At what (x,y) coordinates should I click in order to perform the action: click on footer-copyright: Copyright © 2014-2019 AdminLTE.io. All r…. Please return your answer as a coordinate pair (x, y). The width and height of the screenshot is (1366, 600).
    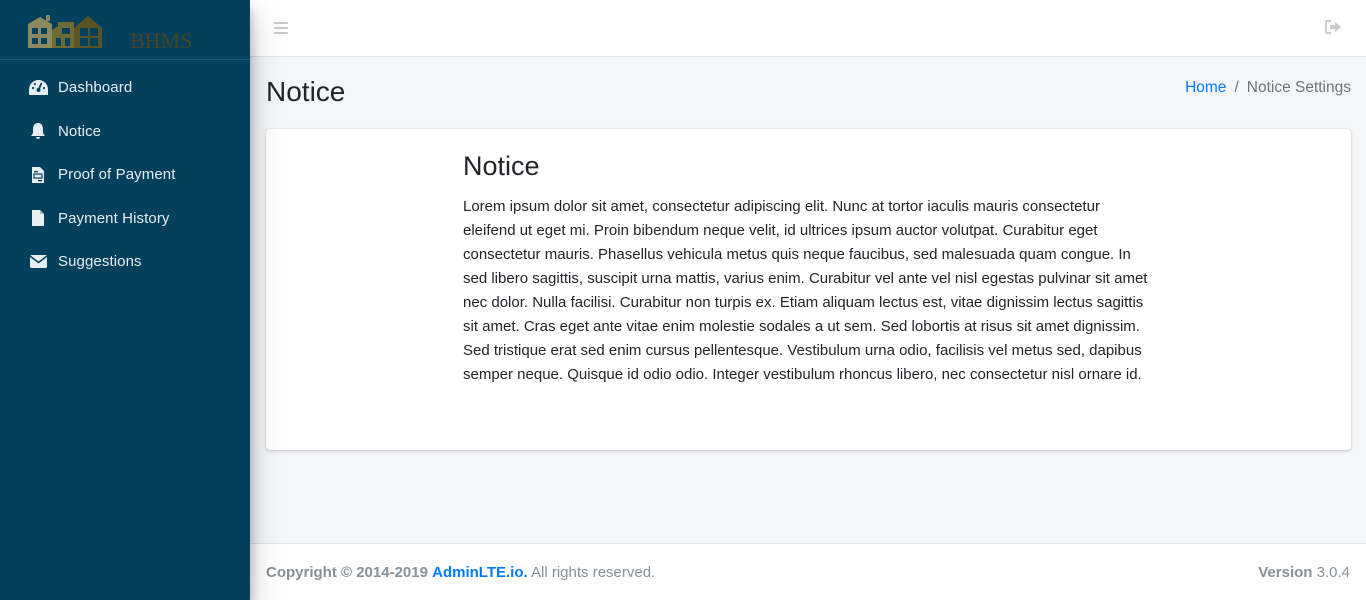
    Looking at the image, I should click on (460, 572).